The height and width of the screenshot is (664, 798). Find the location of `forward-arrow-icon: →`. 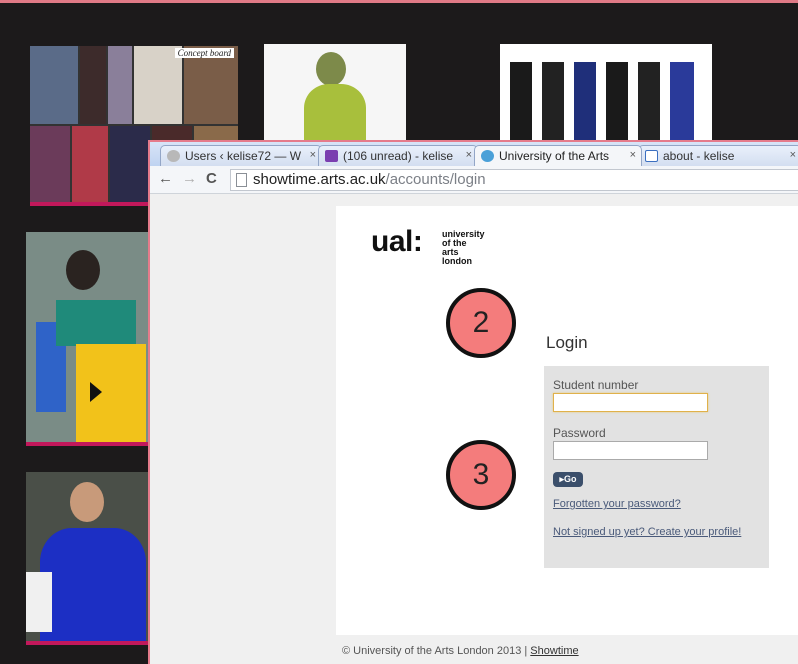

forward-arrow-icon: → is located at coordinates (189, 178).